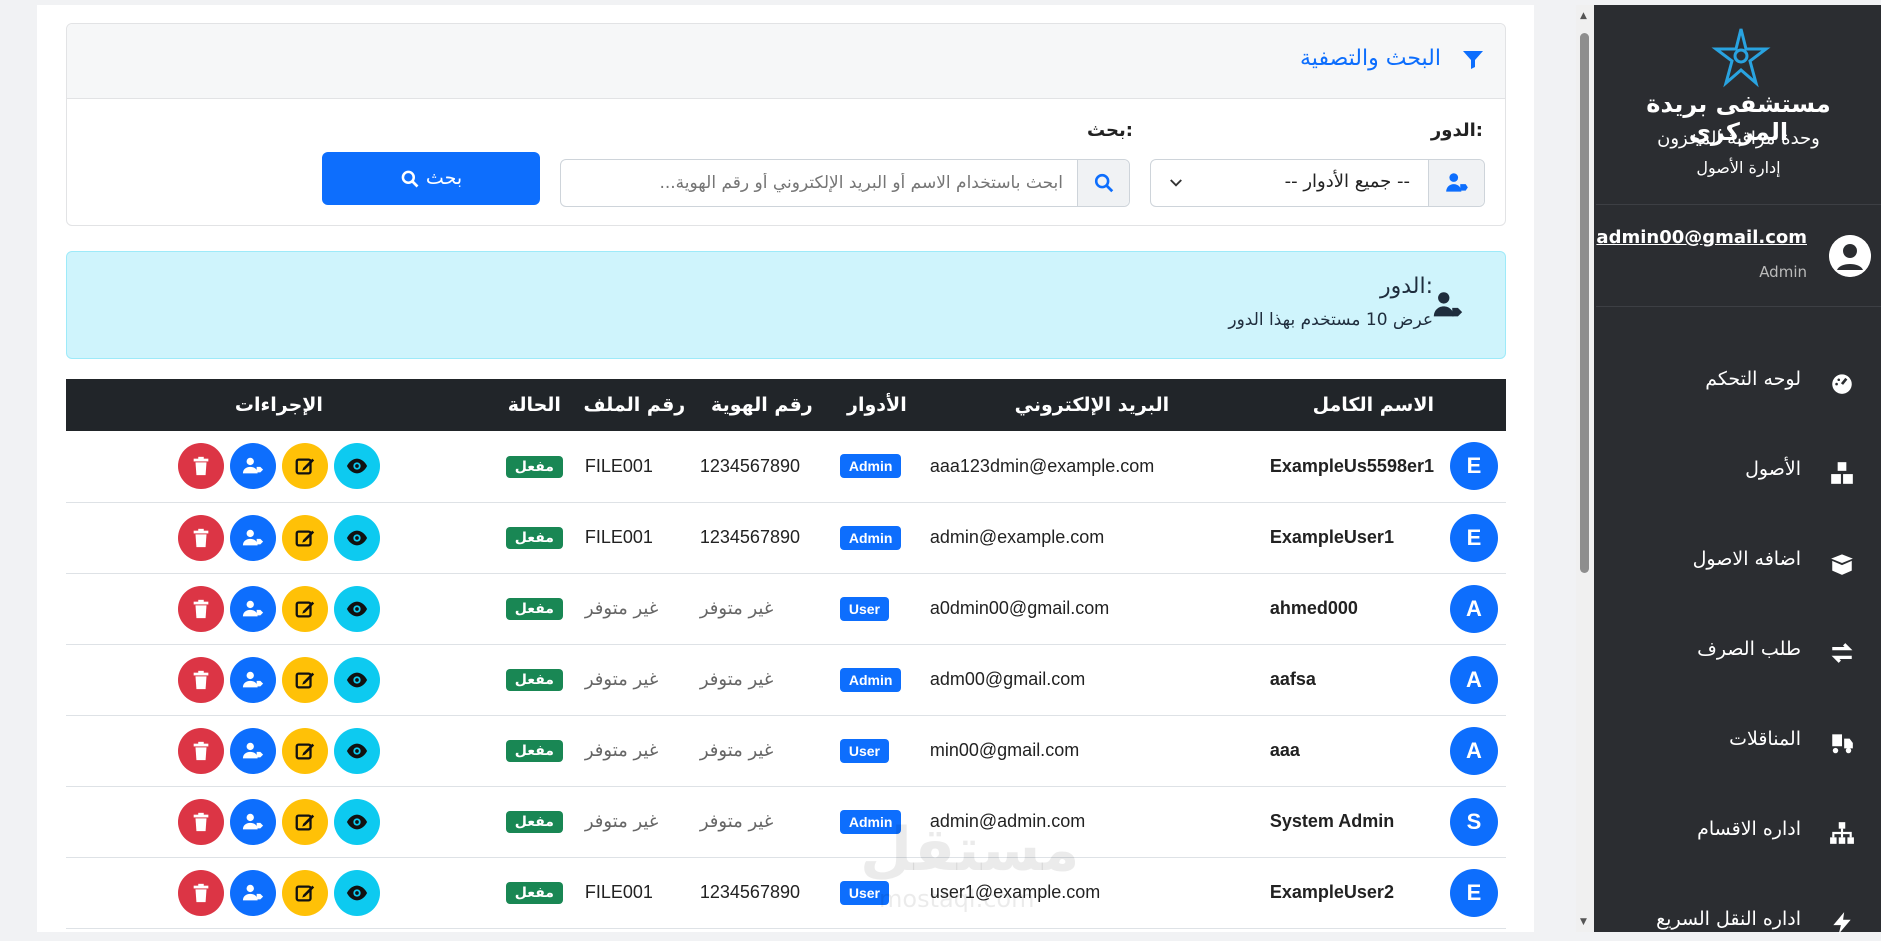 This screenshot has height=941, width=1881. I want to click on user-email: adm00@gmail.com, so click(1007, 679).